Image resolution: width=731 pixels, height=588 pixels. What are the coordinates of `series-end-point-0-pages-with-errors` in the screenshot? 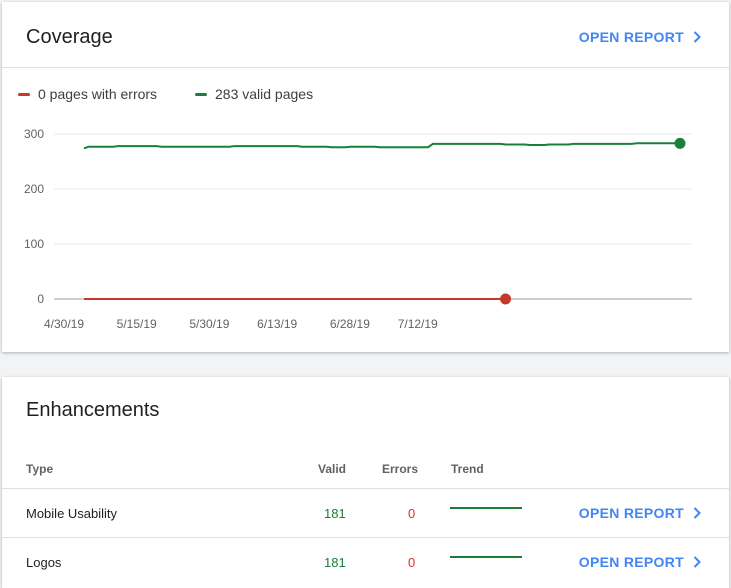 It's located at (506, 299).